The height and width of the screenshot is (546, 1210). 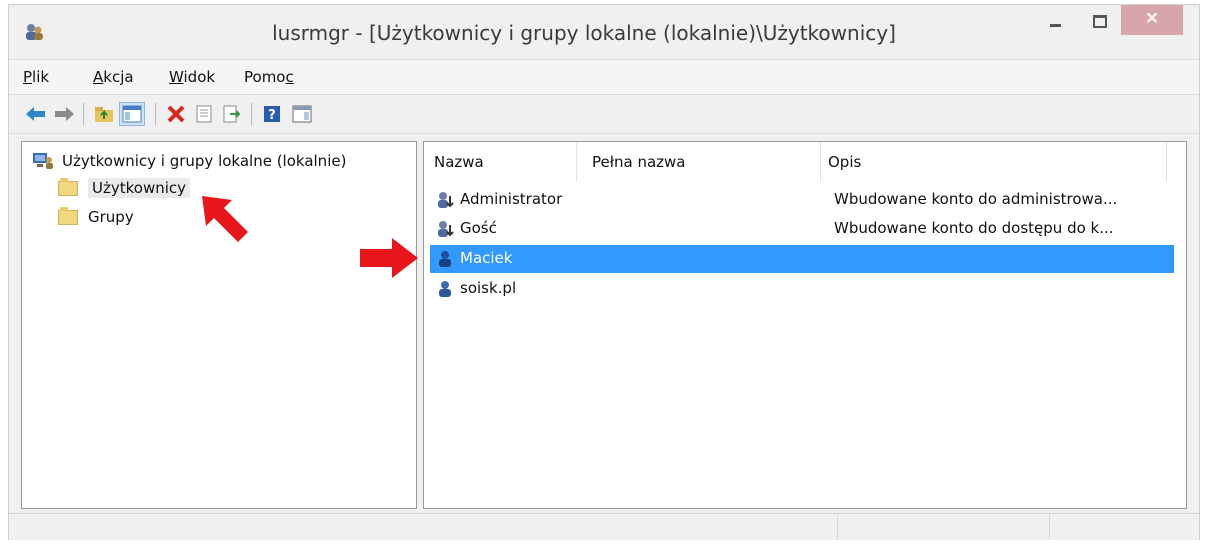 What do you see at coordinates (176, 114) in the screenshot?
I see `delete-icon` at bounding box center [176, 114].